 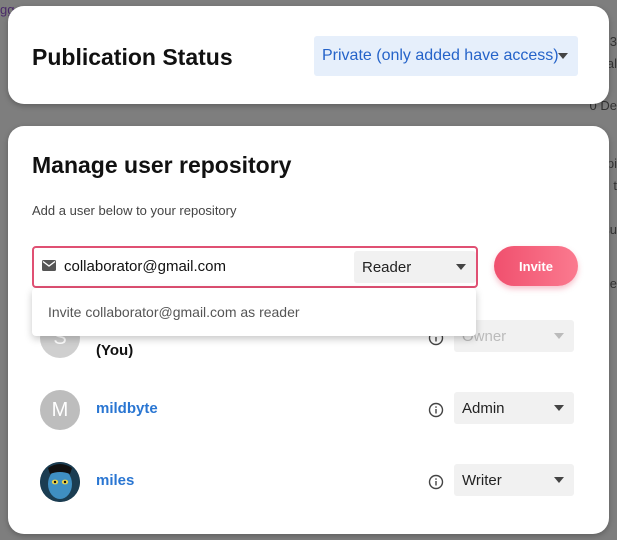 I want to click on user-role-value: Admin, so click(x=483, y=408).